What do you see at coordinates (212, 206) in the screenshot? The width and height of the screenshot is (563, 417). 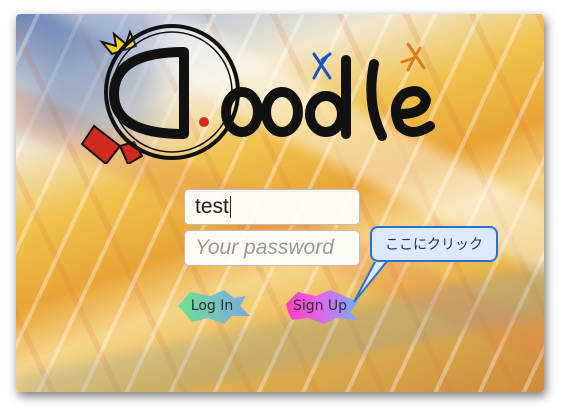 I see `username-value: test` at bounding box center [212, 206].